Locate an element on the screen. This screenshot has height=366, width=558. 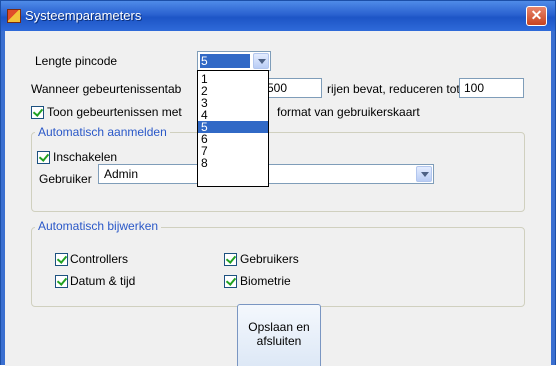
pin-length-option: 6 is located at coordinates (233, 139).